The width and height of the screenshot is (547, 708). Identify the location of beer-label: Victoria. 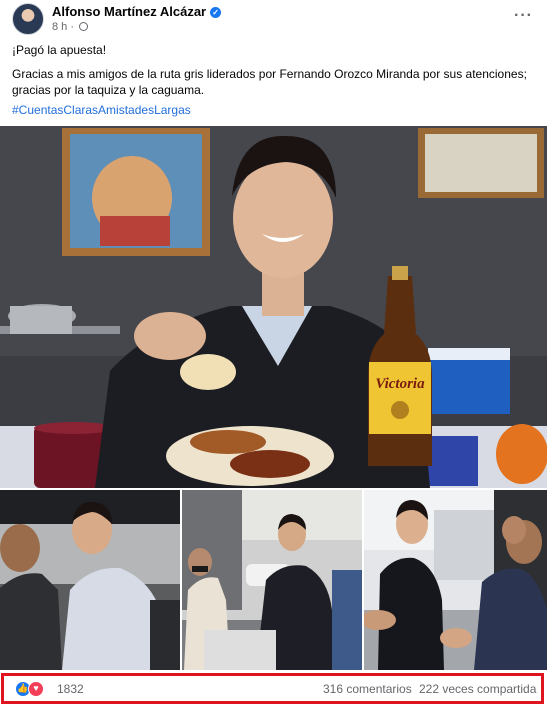
(400, 384).